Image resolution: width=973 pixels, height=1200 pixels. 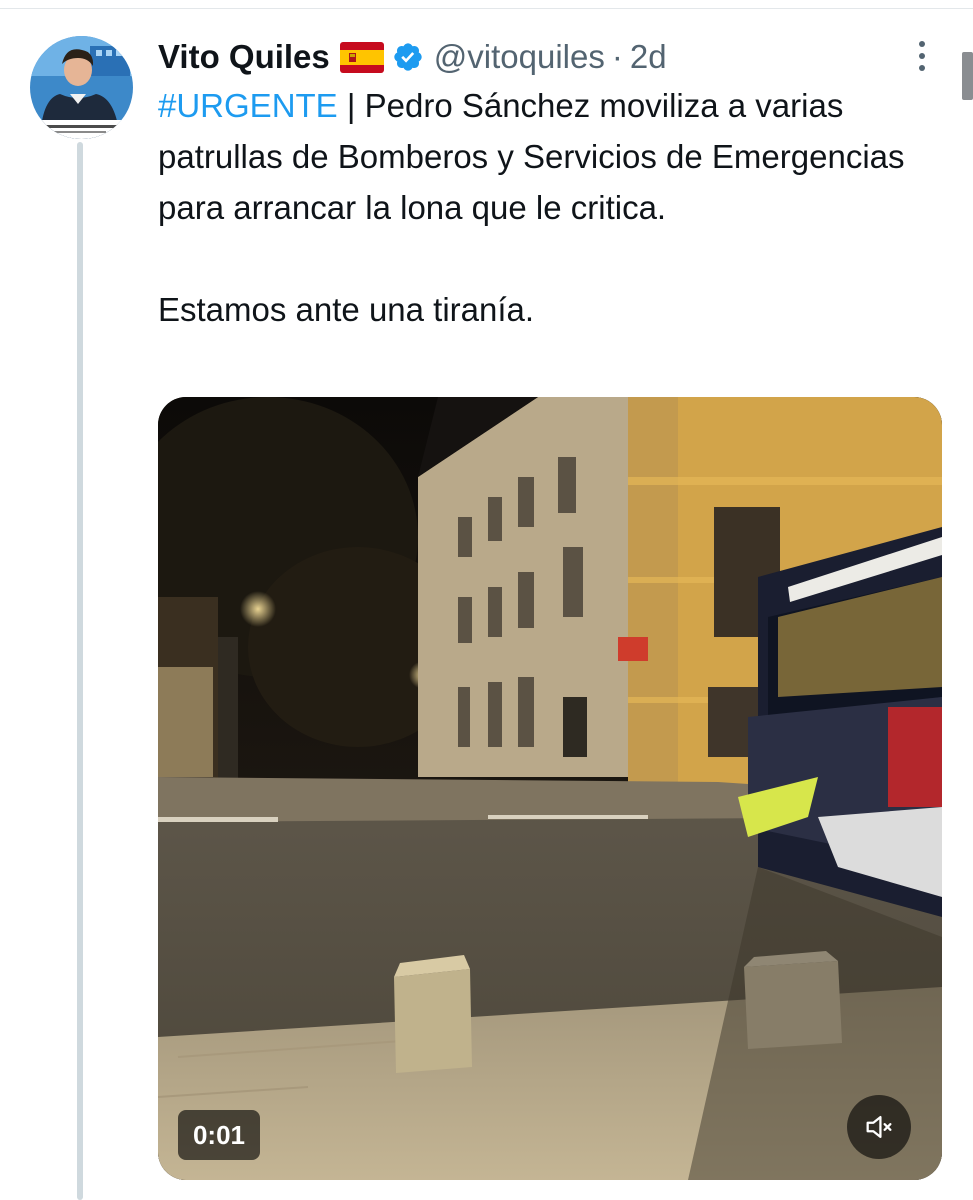 I want to click on video-elapsed-time: 0:01, so click(x=219, y=1135).